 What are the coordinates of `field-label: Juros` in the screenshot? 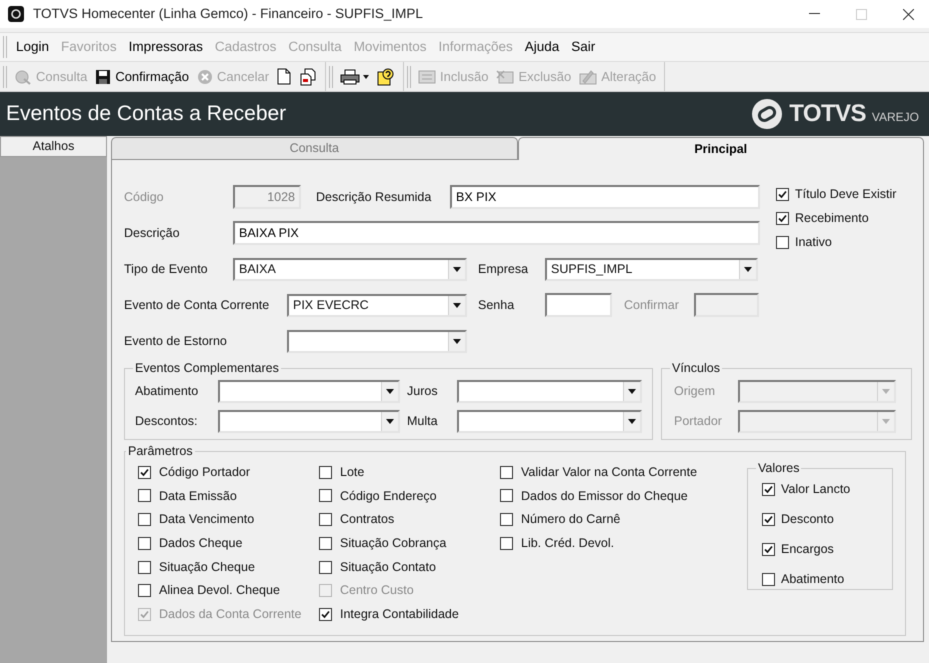 It's located at (422, 391).